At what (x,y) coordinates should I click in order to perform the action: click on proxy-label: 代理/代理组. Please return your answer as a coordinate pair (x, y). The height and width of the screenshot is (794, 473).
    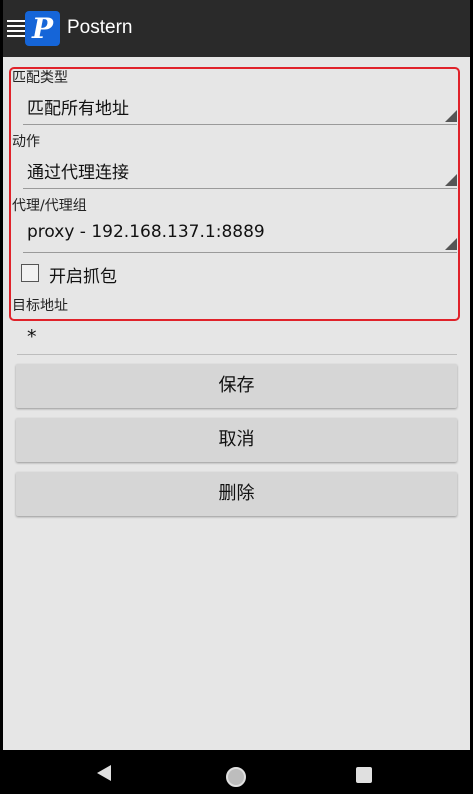
    Looking at the image, I should click on (49, 206).